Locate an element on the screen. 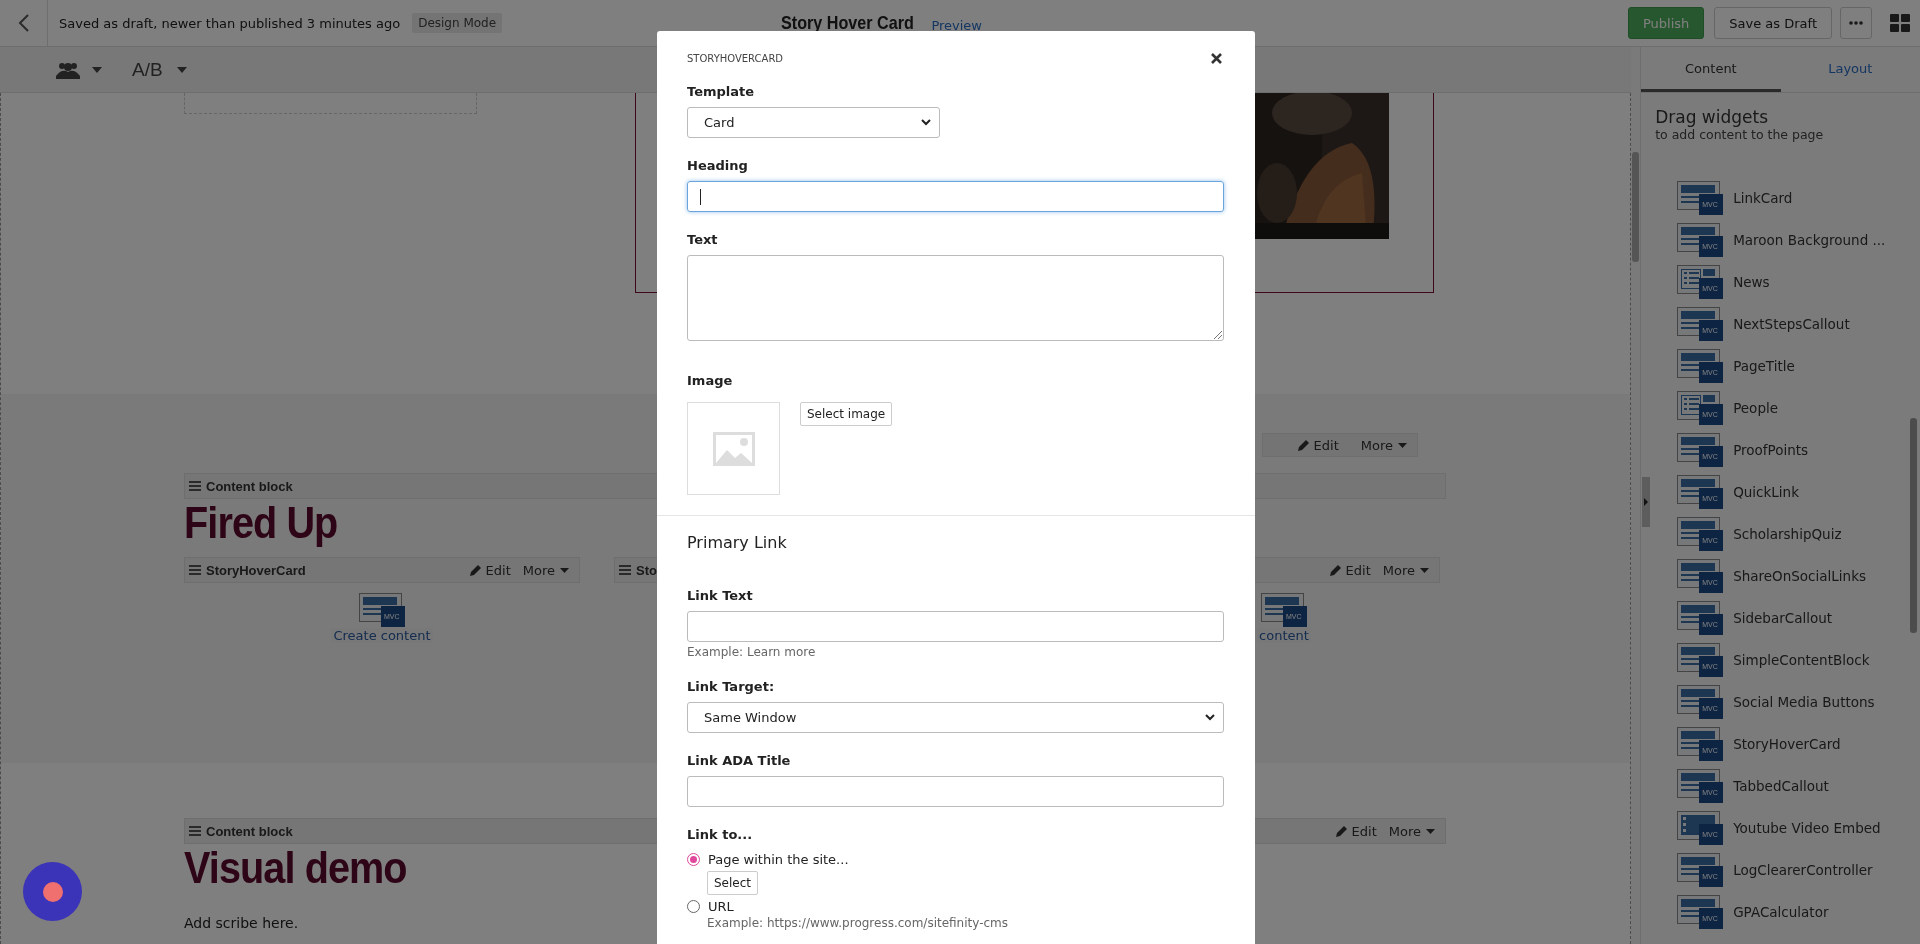 The height and width of the screenshot is (944, 1920). ellipsis-icon is located at coordinates (1856, 23).